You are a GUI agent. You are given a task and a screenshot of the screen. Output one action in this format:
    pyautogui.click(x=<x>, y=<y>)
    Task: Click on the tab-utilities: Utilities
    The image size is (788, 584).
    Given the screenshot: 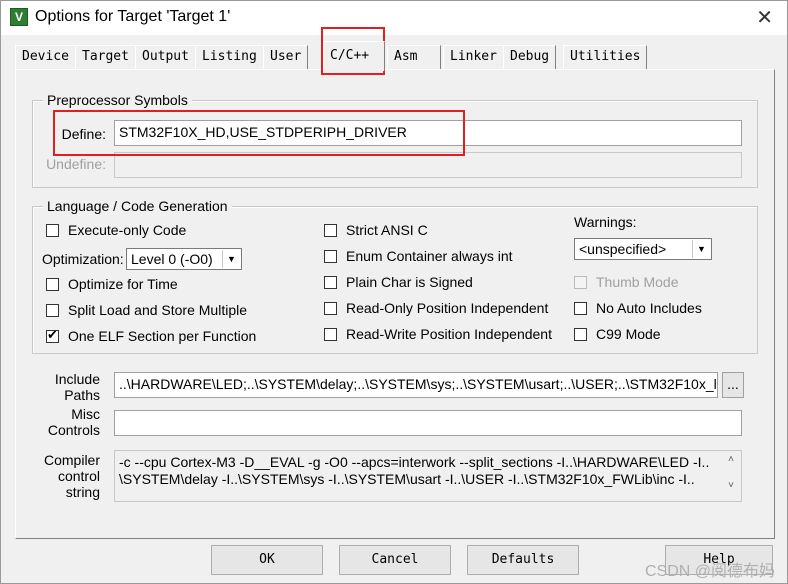 What is the action you would take?
    pyautogui.click(x=605, y=57)
    